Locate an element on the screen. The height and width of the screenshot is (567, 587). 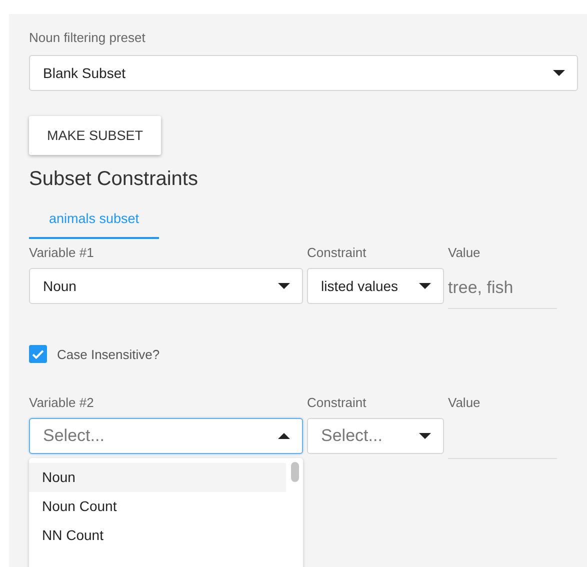
field-label: Variable #1 is located at coordinates (62, 252).